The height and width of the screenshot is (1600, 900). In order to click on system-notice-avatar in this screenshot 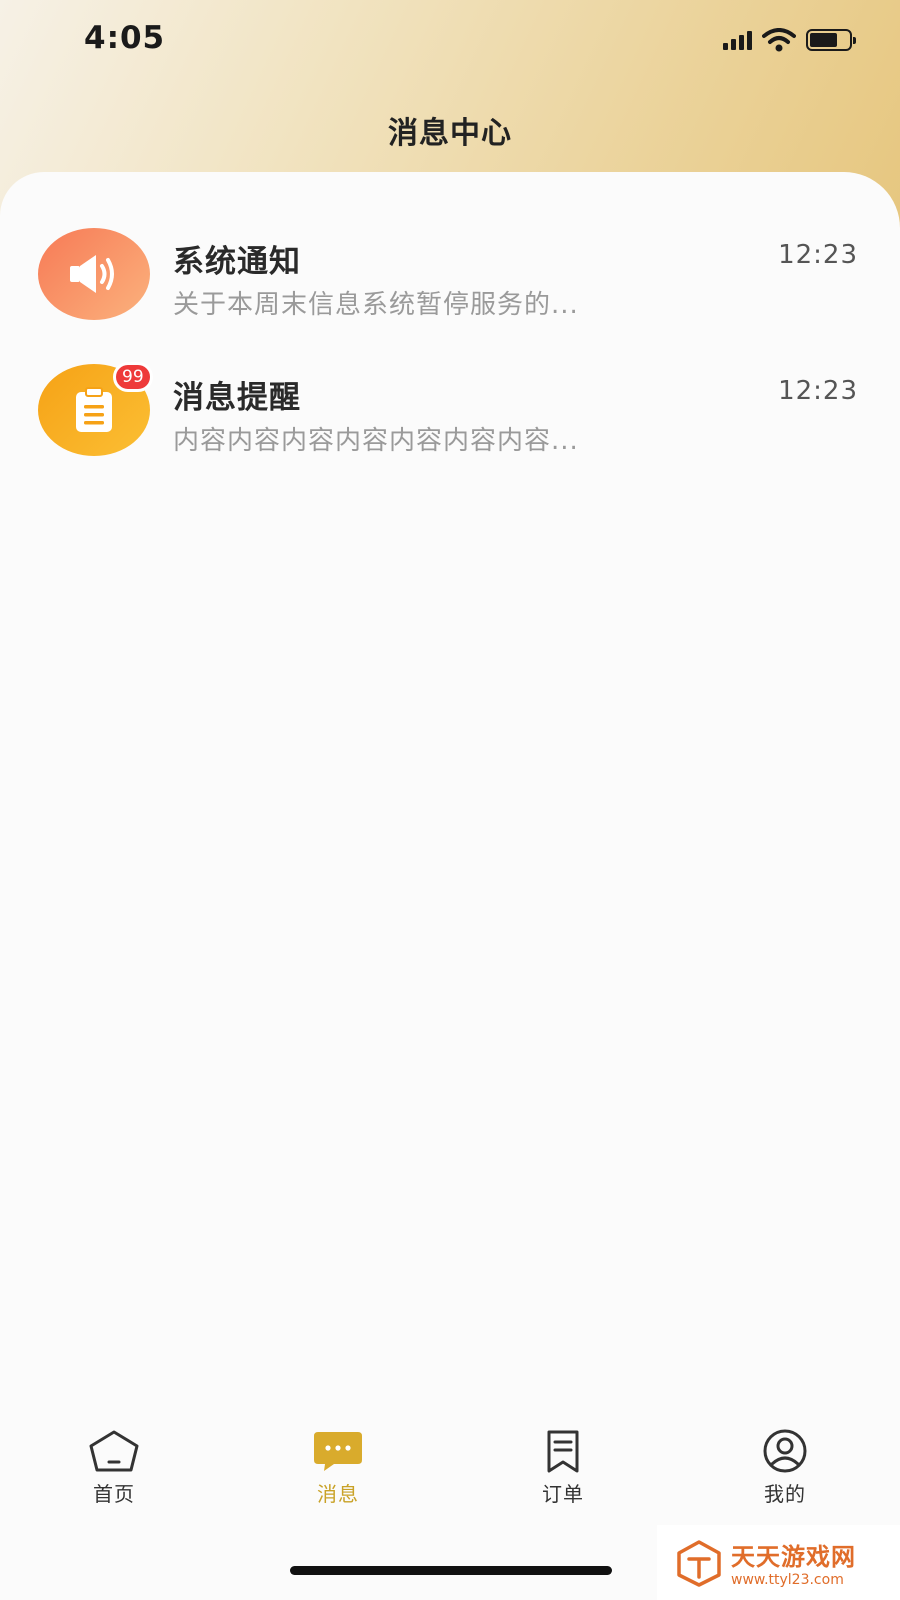, I will do `click(94, 274)`.